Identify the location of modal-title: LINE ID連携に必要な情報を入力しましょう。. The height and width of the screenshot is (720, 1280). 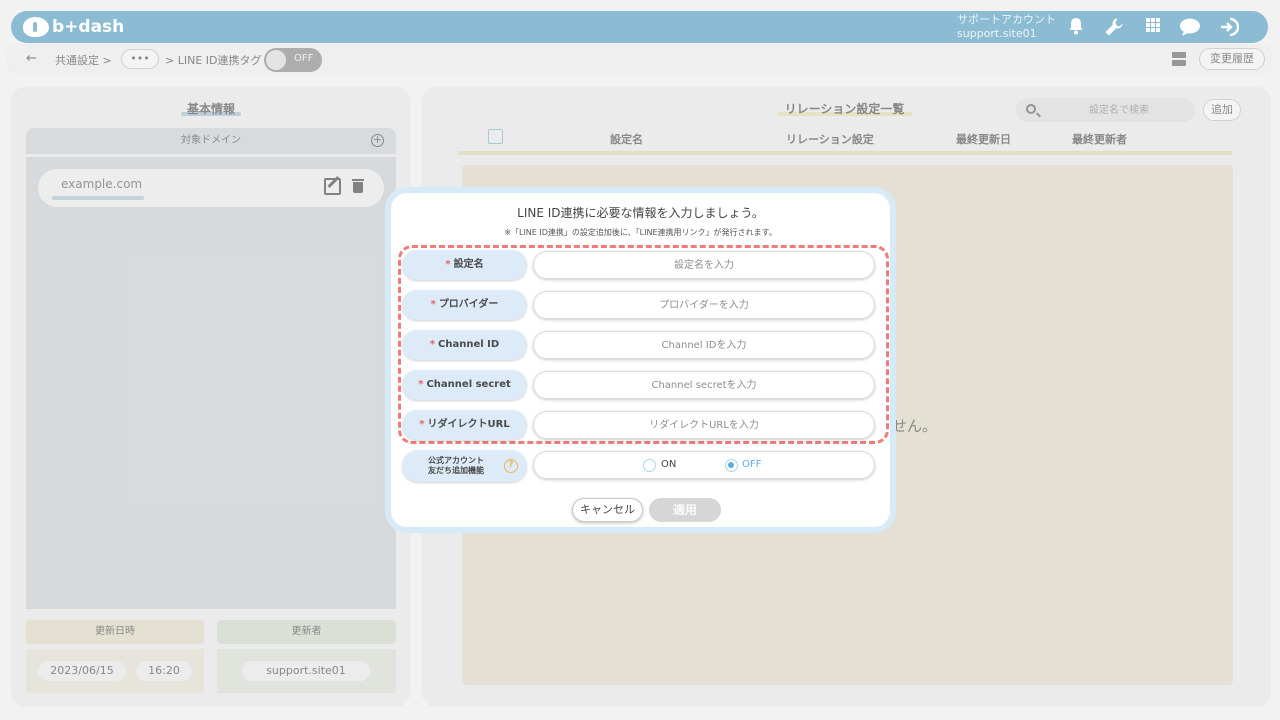
(640, 213).